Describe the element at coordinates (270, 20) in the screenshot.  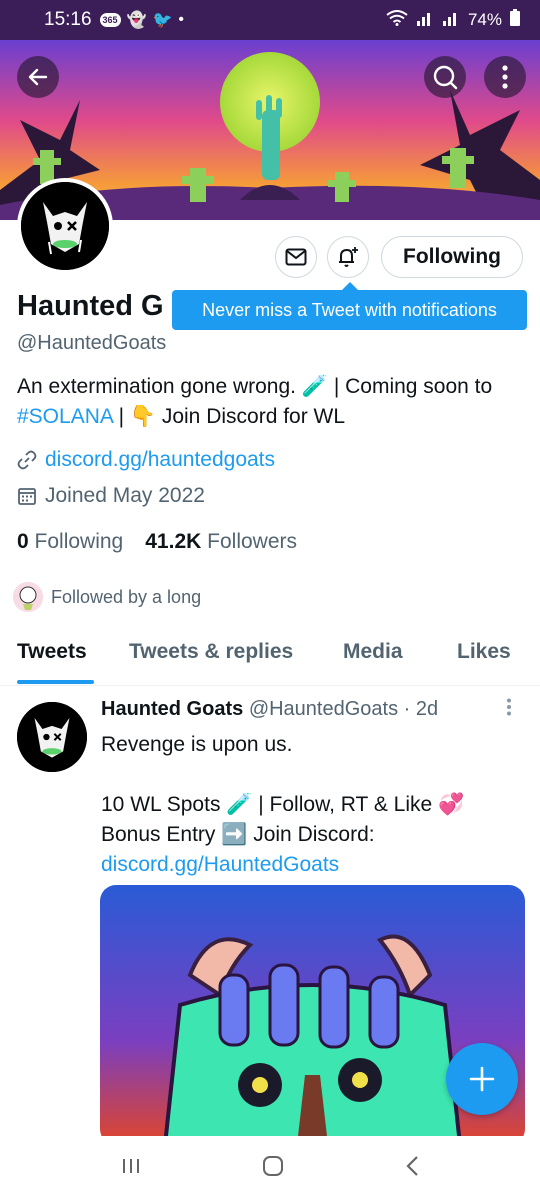
I see `status-bar: 15:16 365 👻 🐦 • 74%` at that location.